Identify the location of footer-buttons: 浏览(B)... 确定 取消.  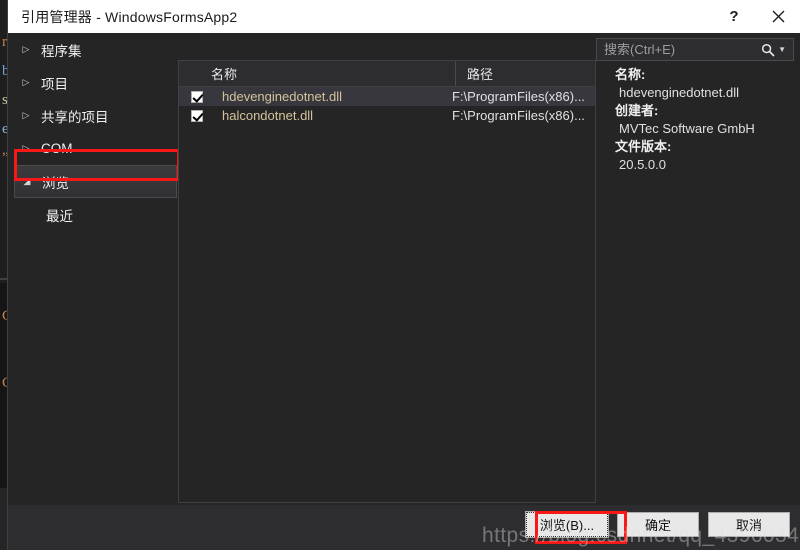
(657, 524).